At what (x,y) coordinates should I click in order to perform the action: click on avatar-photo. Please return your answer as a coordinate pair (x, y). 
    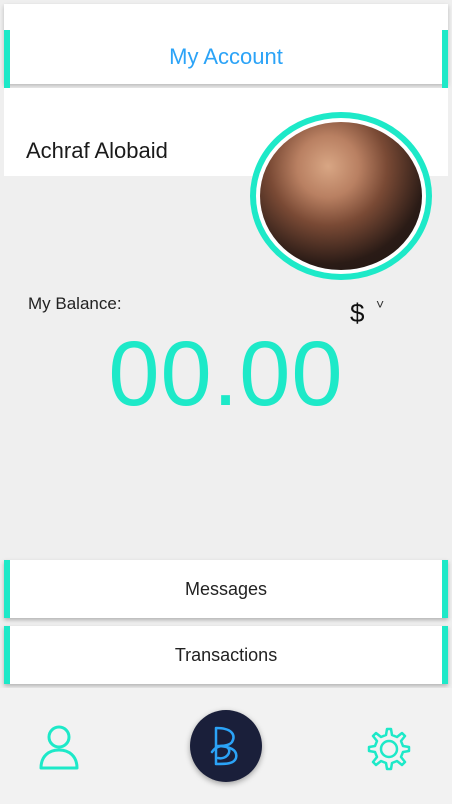
    Looking at the image, I should click on (341, 196).